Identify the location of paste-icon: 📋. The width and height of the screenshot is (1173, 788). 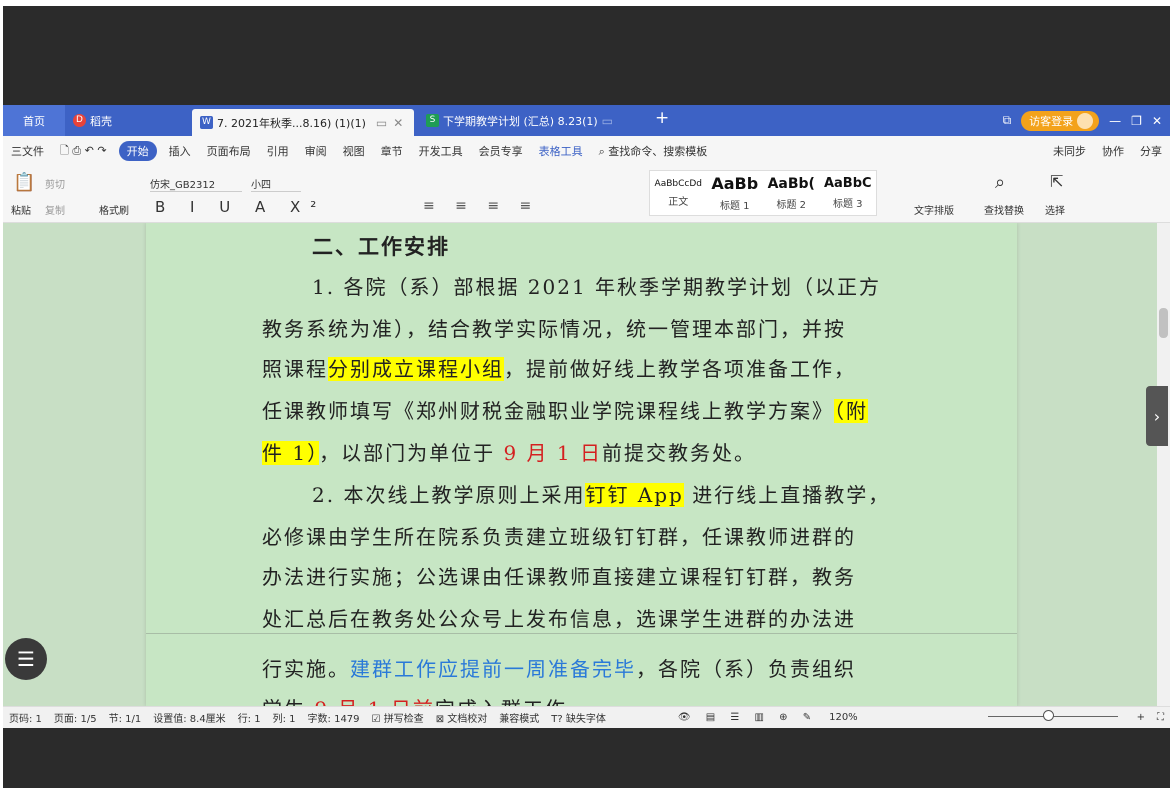
(24, 182).